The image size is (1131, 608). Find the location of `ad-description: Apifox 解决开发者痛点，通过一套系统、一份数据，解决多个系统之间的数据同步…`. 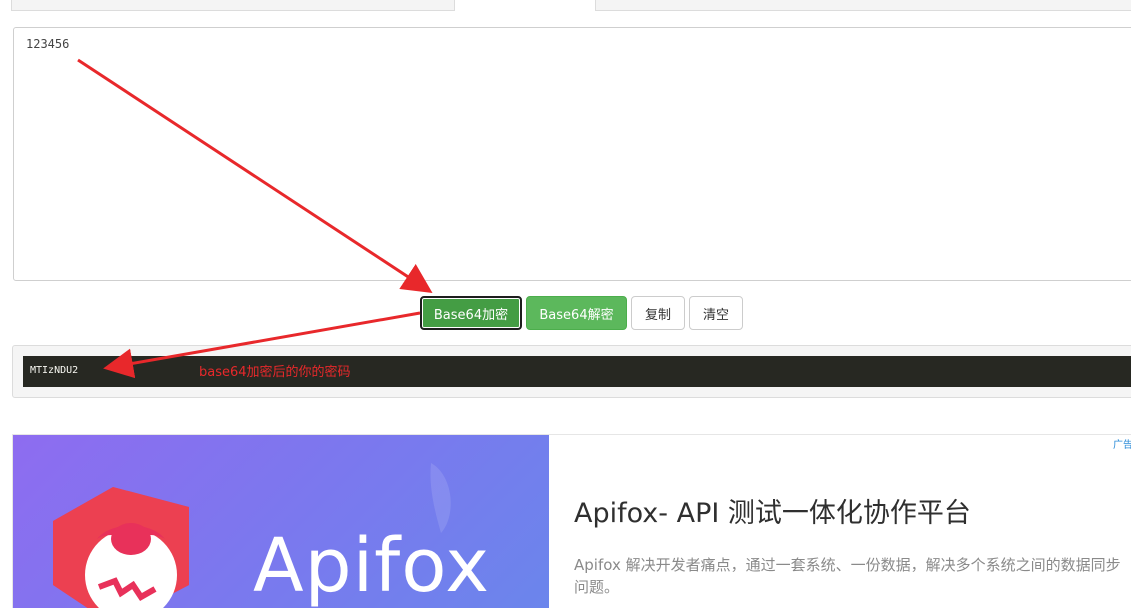

ad-description: Apifox 解决开发者痛点，通过一套系统、一份数据，解决多个系统之间的数据同步… is located at coordinates (847, 576).